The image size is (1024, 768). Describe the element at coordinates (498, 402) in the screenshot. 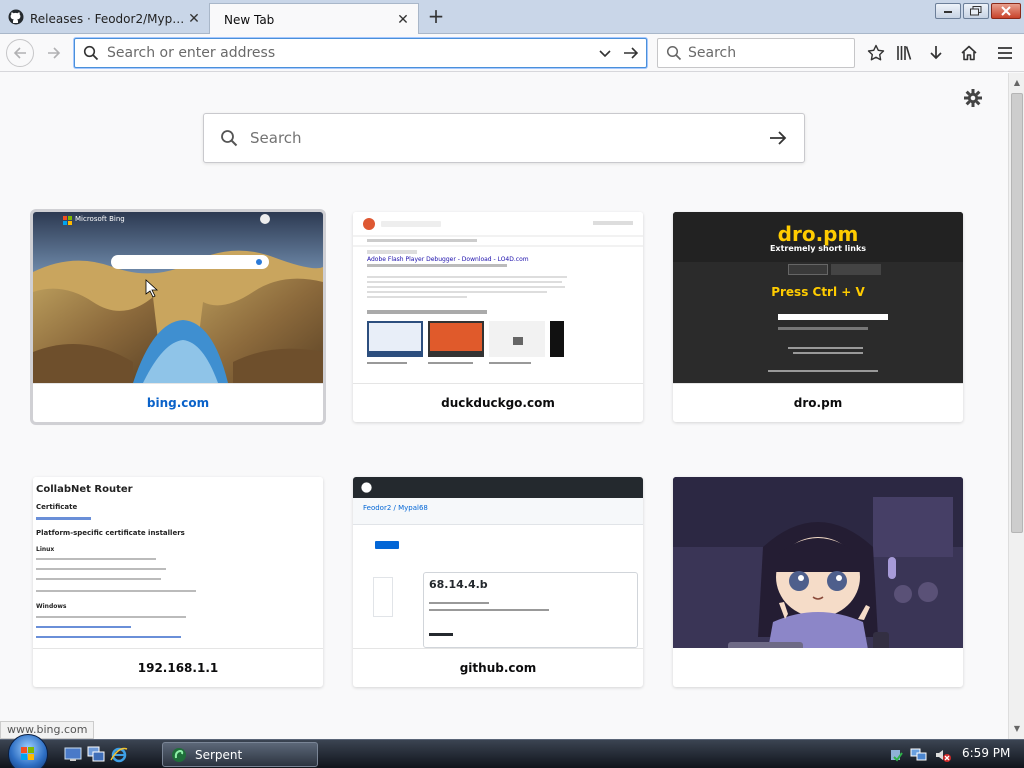

I see `tile-label: duckduckgo.com` at that location.